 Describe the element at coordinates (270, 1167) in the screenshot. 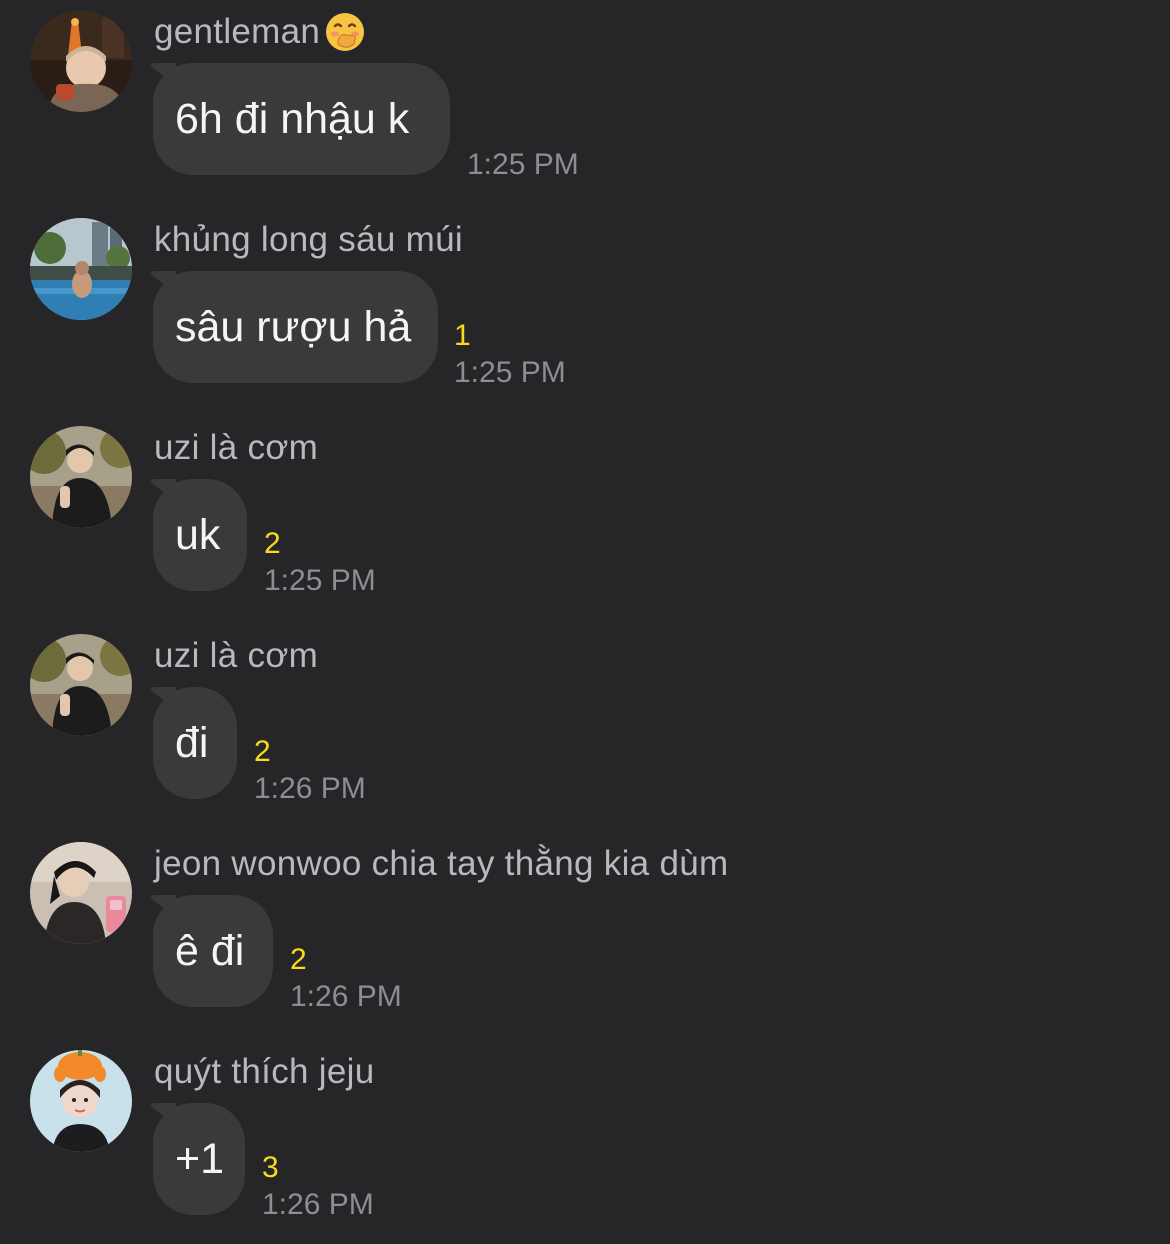

I see `unread-count: 3` at that location.